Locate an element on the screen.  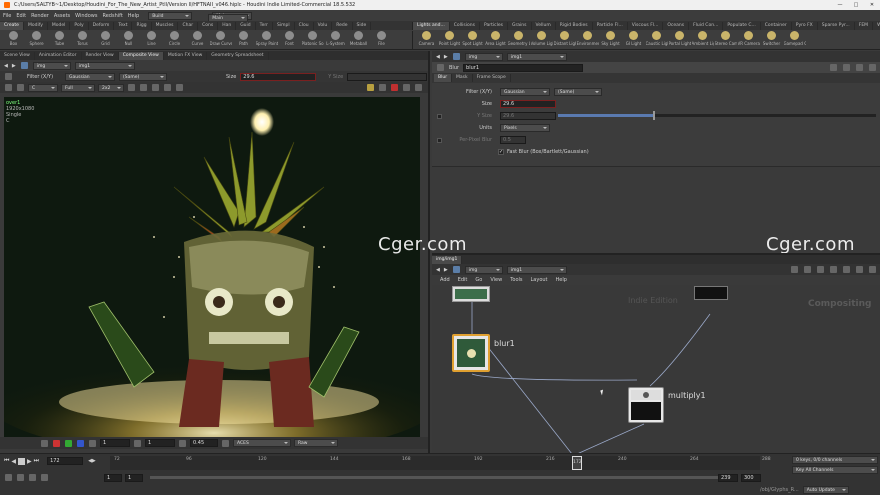
sound-icon is located at coordinates (32, 477).